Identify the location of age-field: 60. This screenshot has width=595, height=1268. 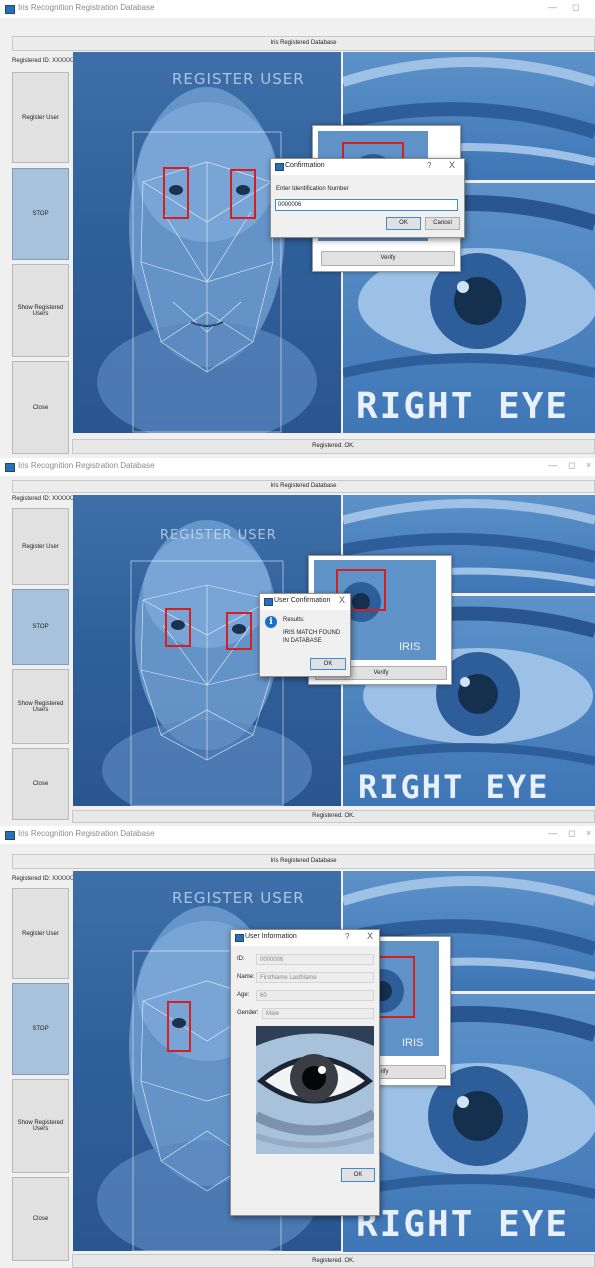
(315, 995).